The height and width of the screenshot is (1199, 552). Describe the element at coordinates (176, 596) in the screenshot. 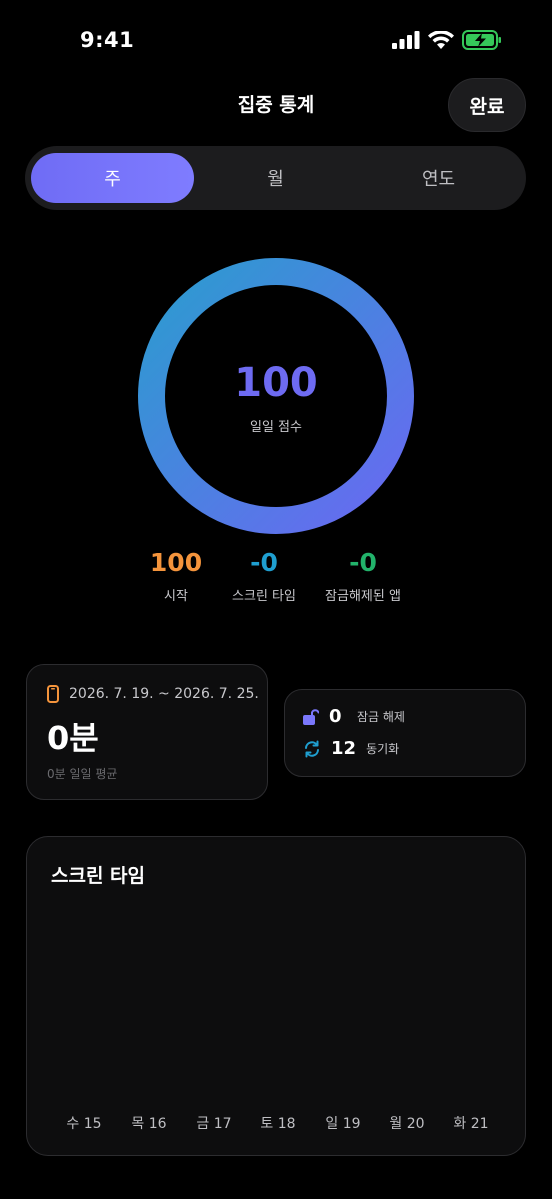

I see `stat-start-label: 시작` at that location.